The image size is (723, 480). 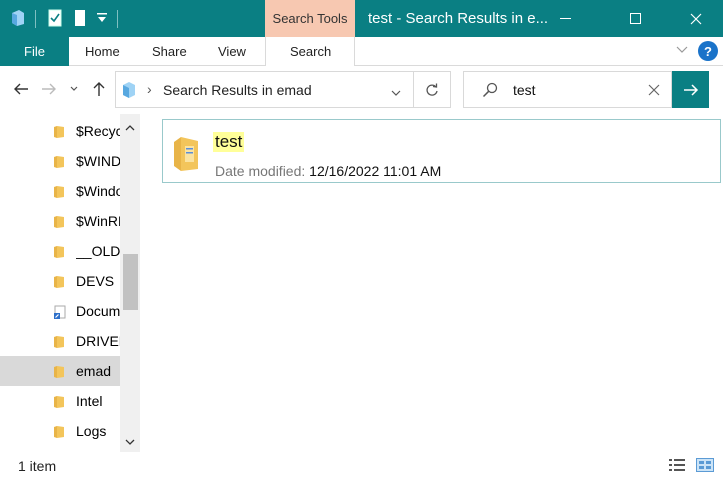 I want to click on maximize-button, so click(x=635, y=18).